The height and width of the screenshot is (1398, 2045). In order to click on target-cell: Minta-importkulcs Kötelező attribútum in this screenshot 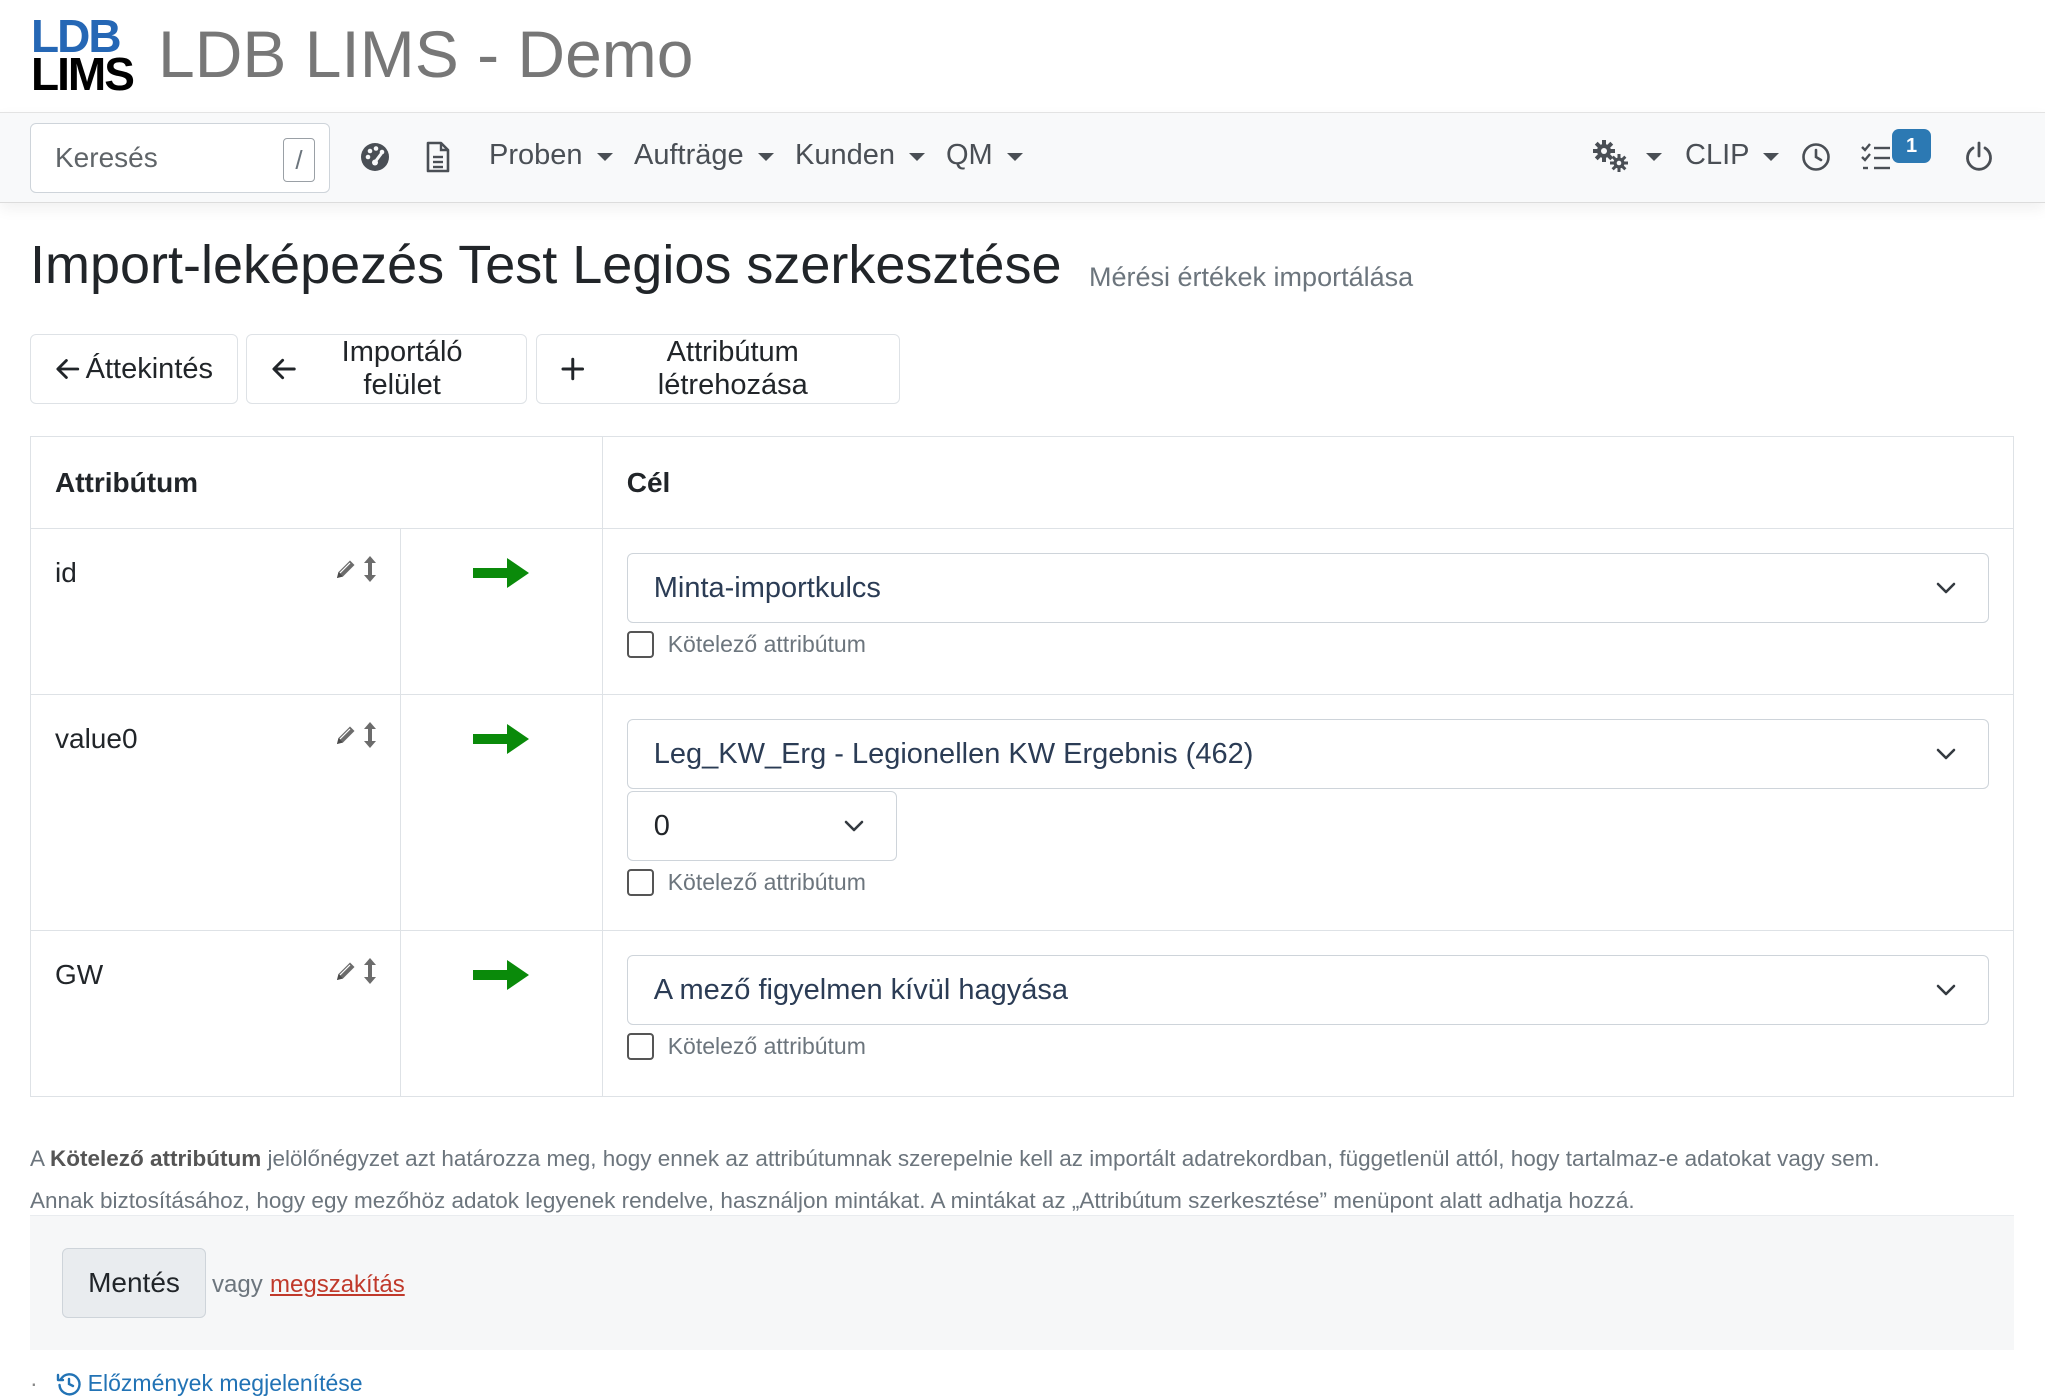, I will do `click(1308, 611)`.